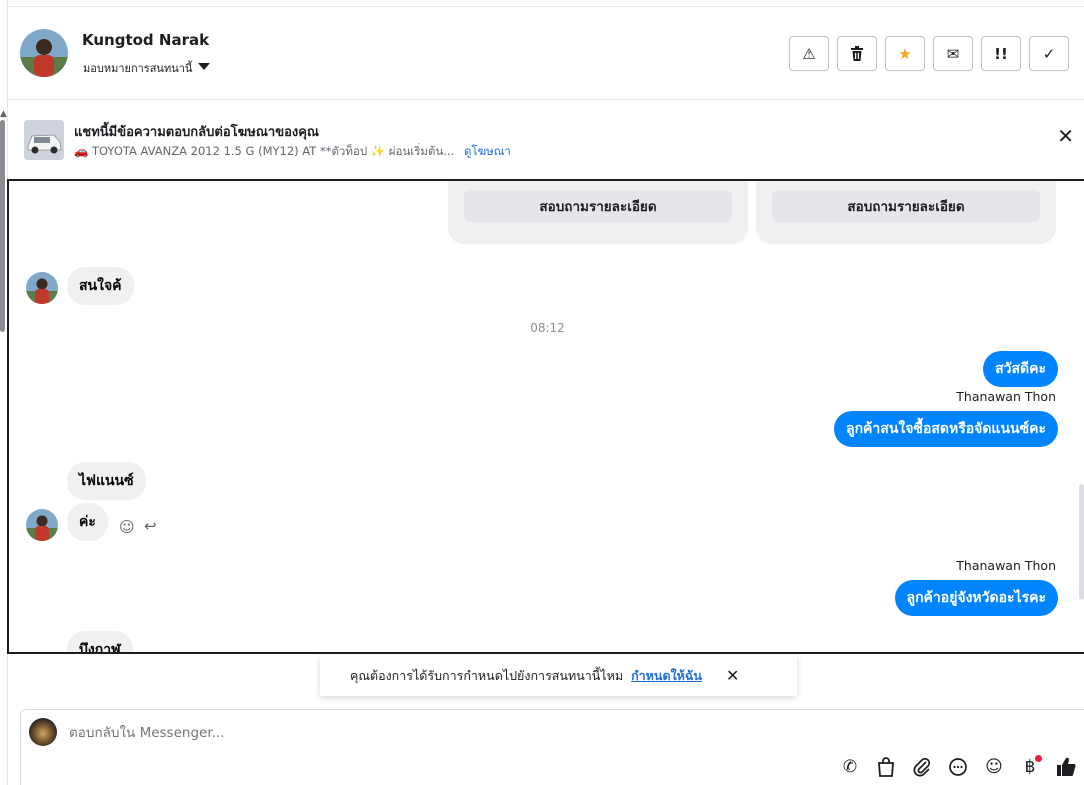 Image resolution: width=1084 pixels, height=785 pixels. I want to click on contact-avatar, so click(44, 53).